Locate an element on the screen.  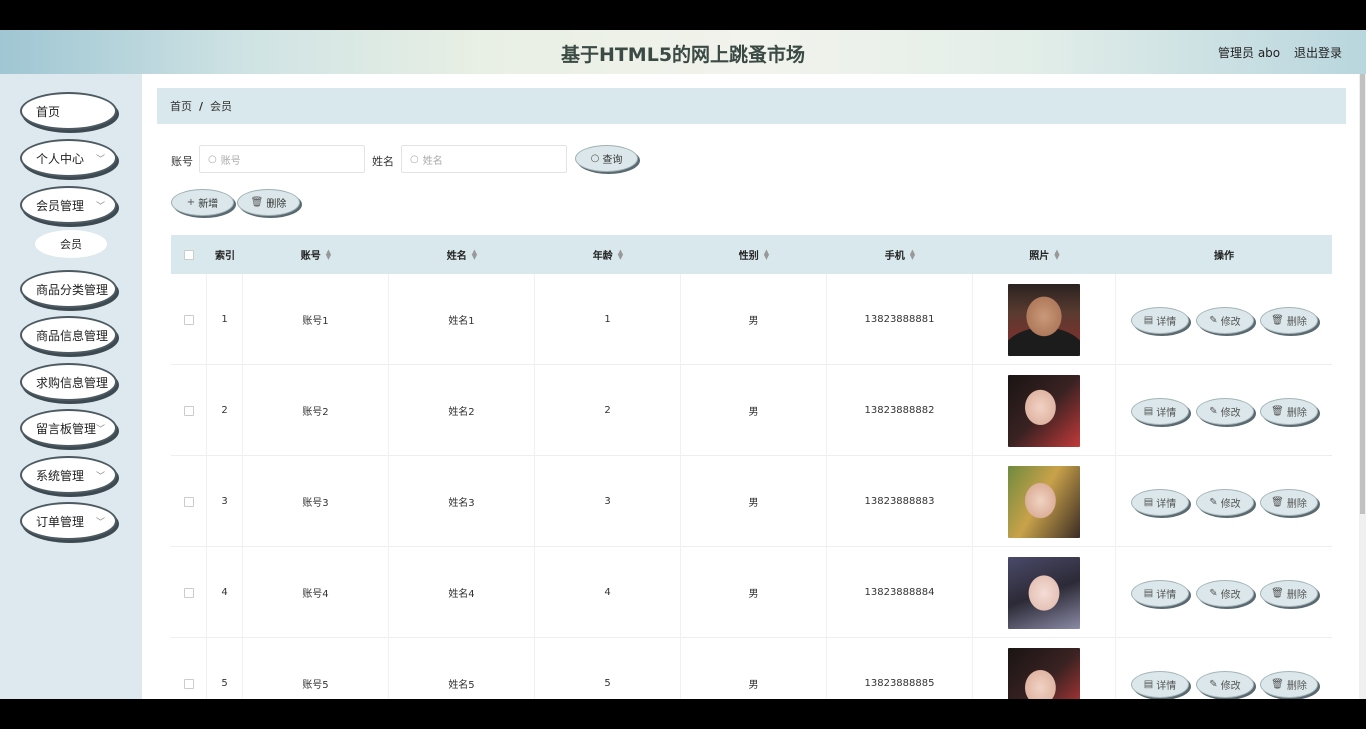
sidebar-item-label: 留言板管理 is located at coordinates (66, 428).